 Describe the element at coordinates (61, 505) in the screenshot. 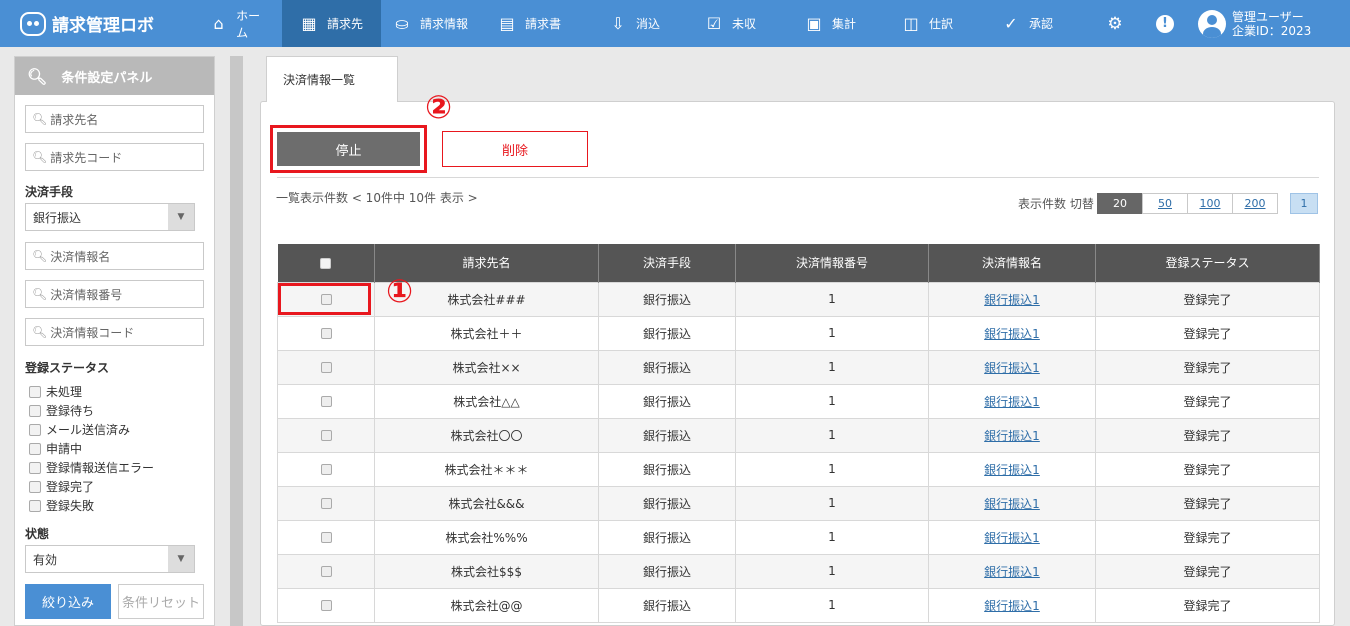

I see `status-checkbox: 登録失敗` at that location.